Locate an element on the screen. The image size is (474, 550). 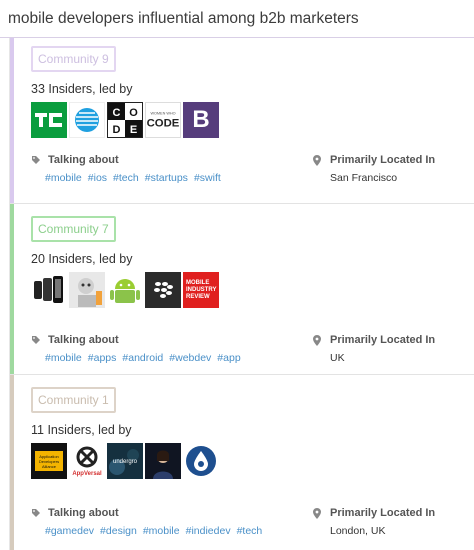
code-logo: CODE is located at coordinates (125, 120).